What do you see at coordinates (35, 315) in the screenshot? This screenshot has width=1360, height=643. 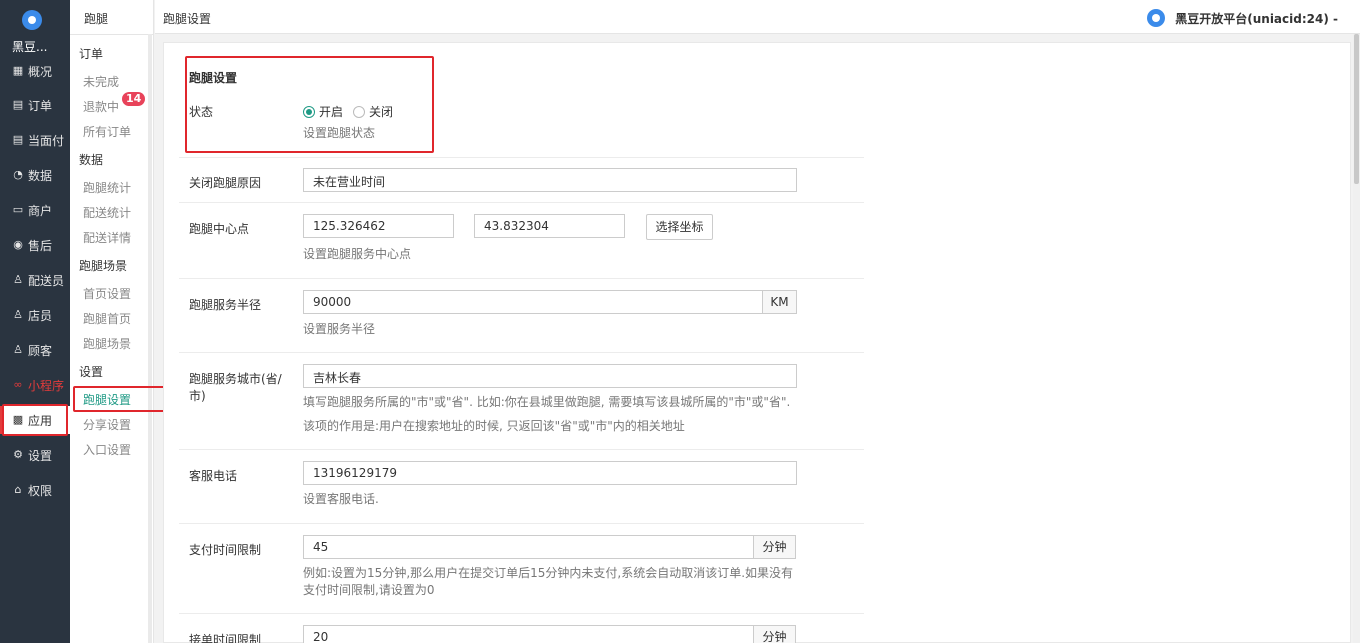 I see `nav-item-clerks: ♙ 店员` at bounding box center [35, 315].